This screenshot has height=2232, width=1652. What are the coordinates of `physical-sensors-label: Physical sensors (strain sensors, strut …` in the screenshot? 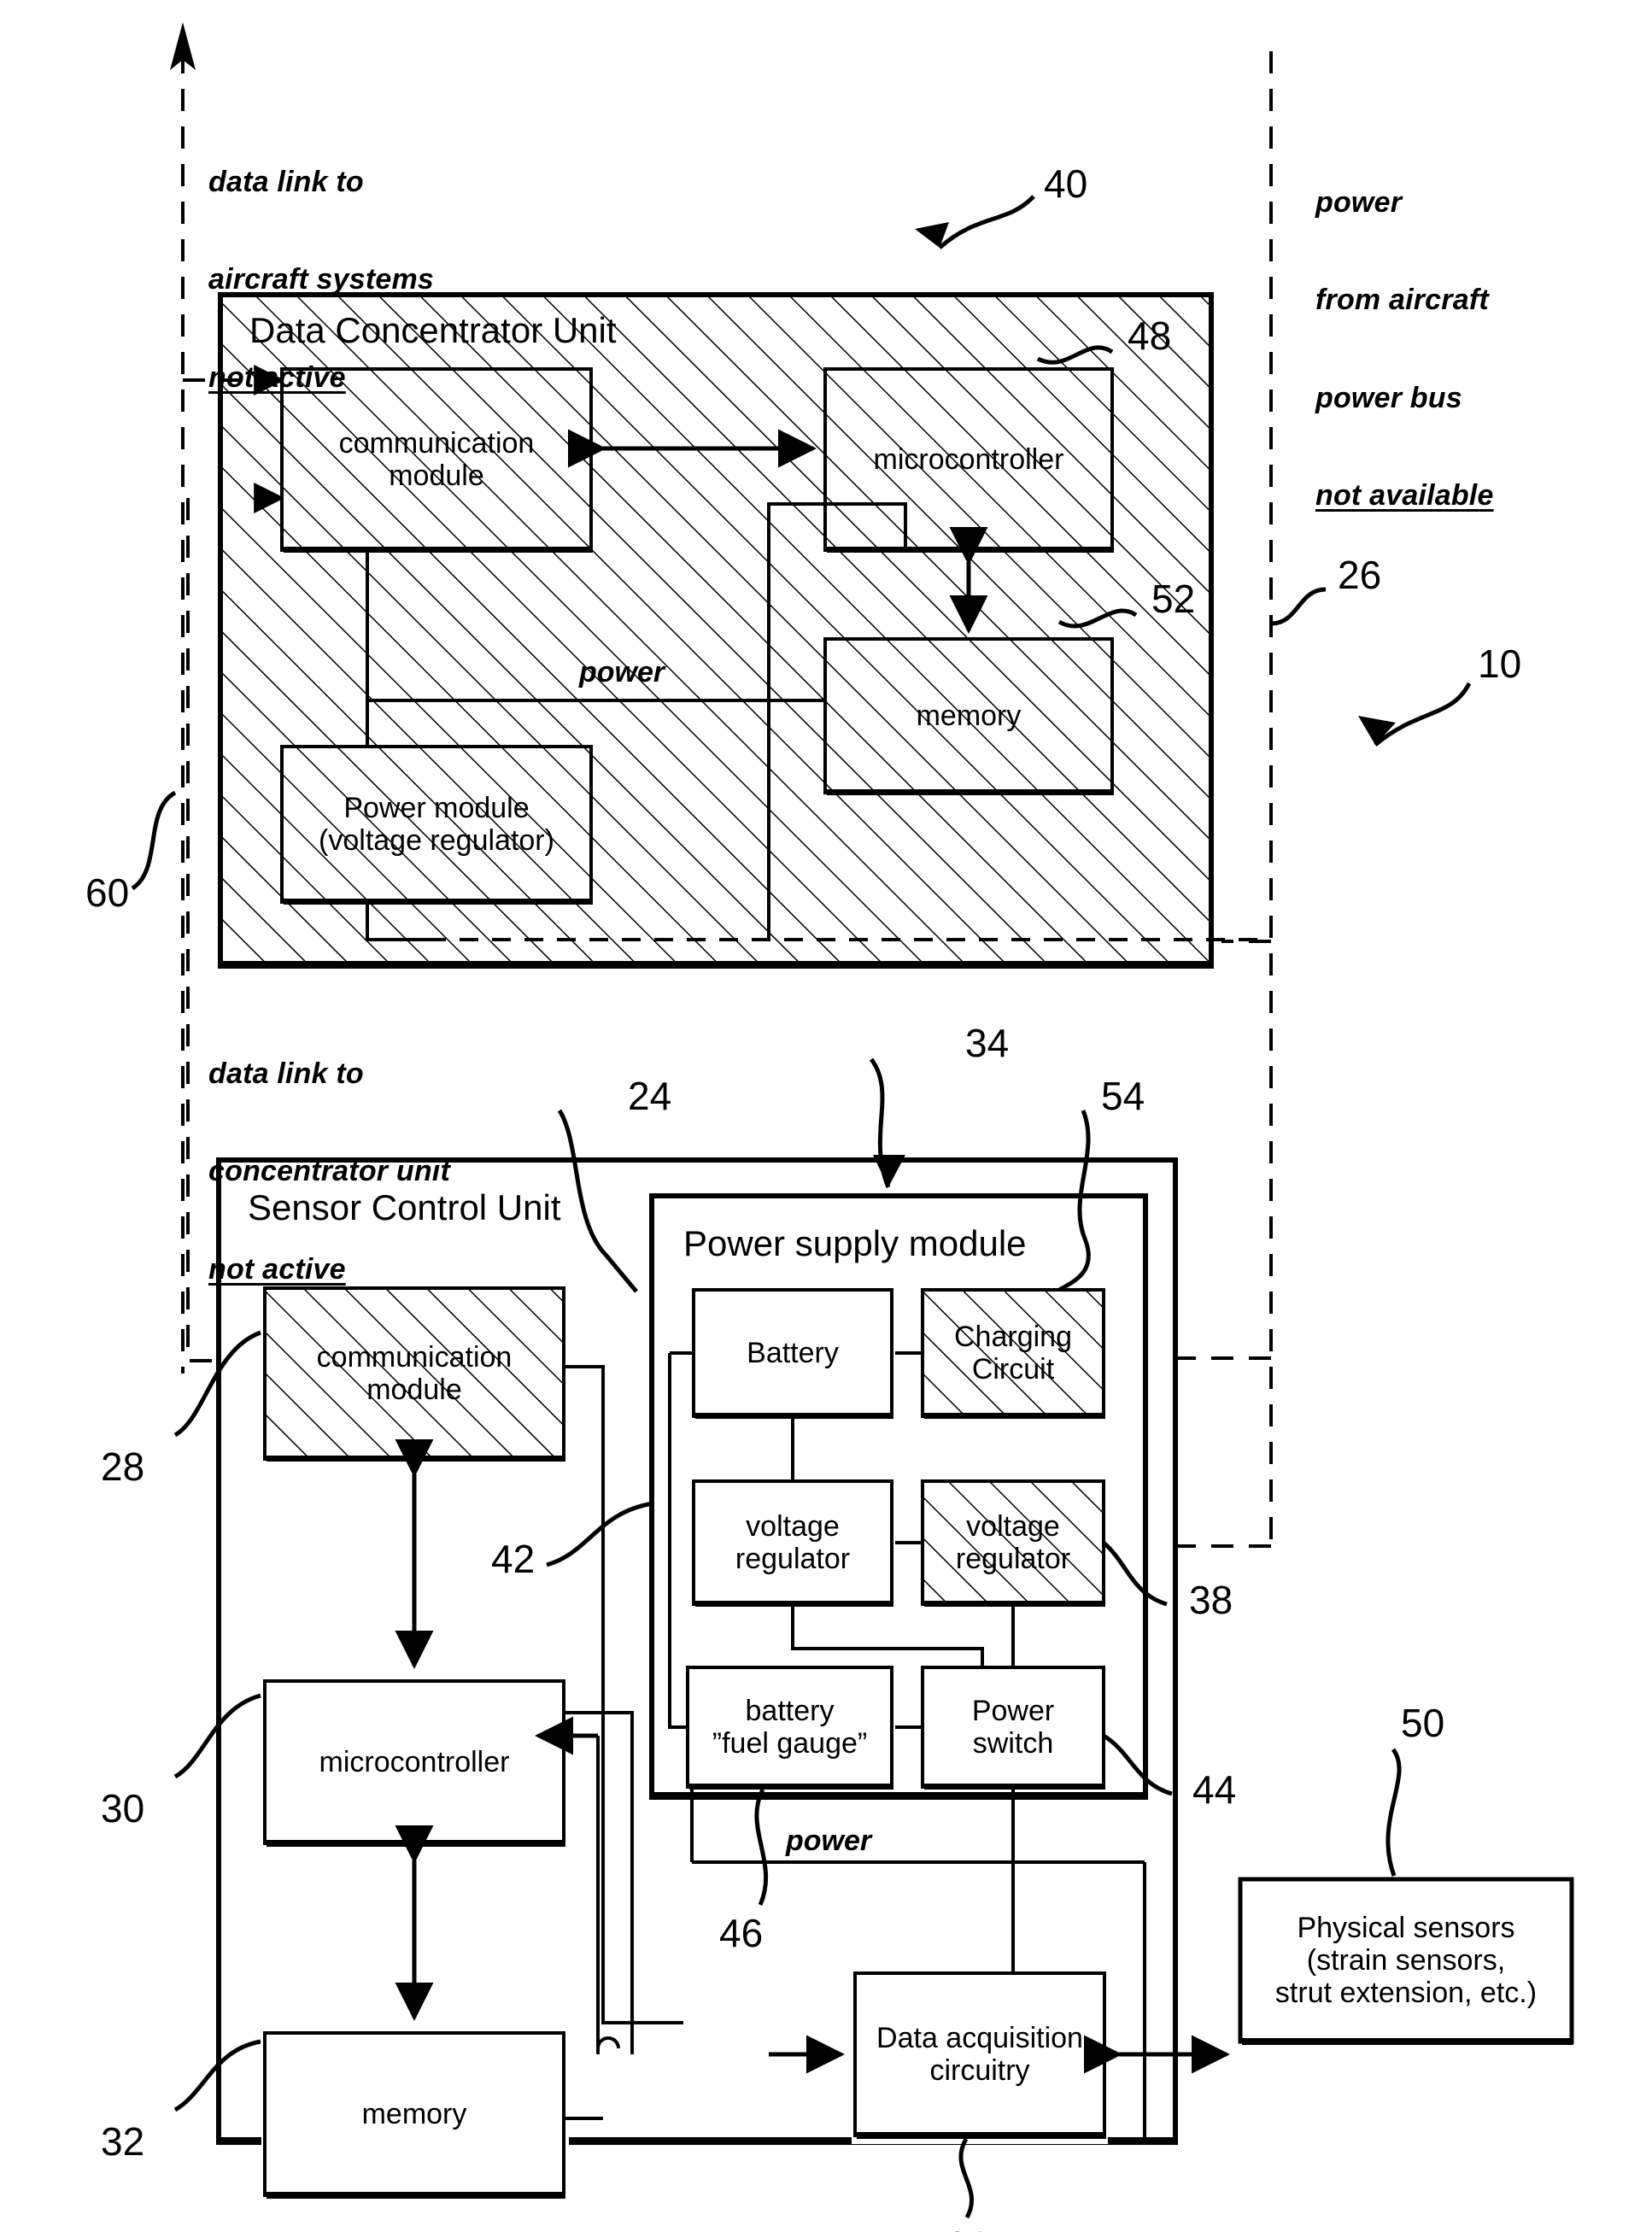 It's located at (1406, 1960).